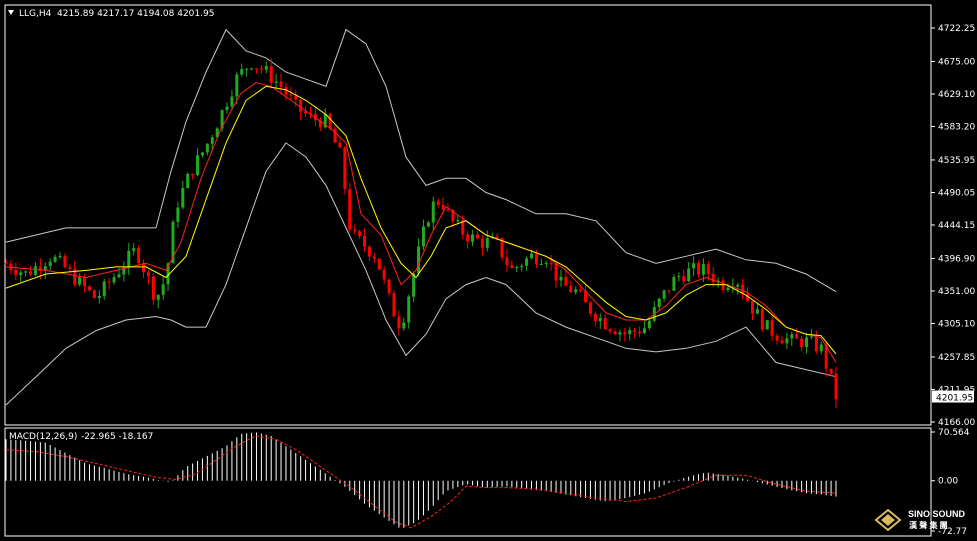 The image size is (977, 541). I want to click on price-tick-label: 4583.20, so click(956, 127).